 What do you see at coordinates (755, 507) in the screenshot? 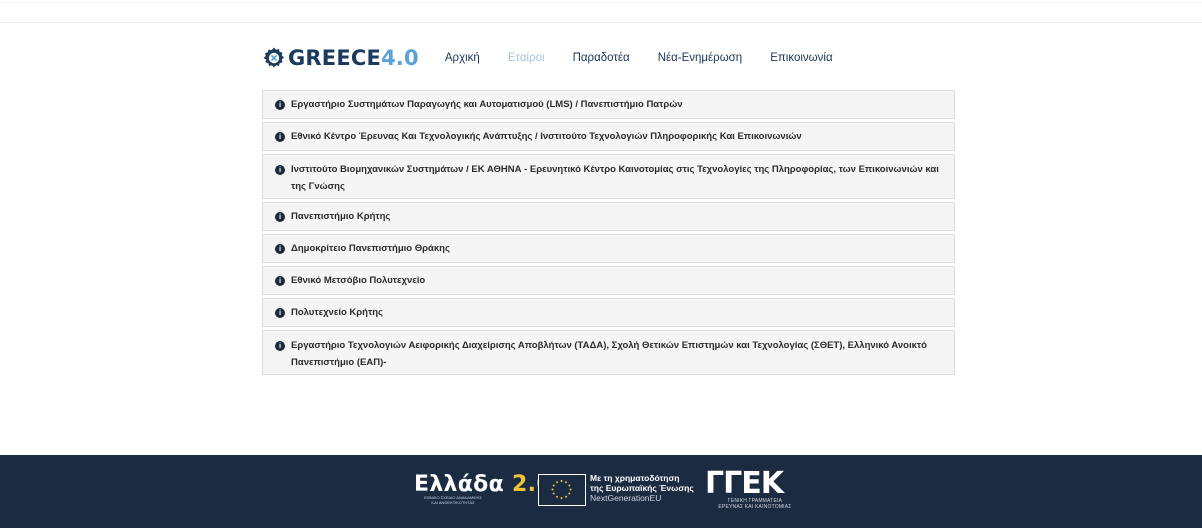
I see `gsri-subtitle-line2: ΕΡΕΥΝΑΣ ΚΑΙ ΚΑΙΝΟΤΟΜΙΑΣ` at bounding box center [755, 507].